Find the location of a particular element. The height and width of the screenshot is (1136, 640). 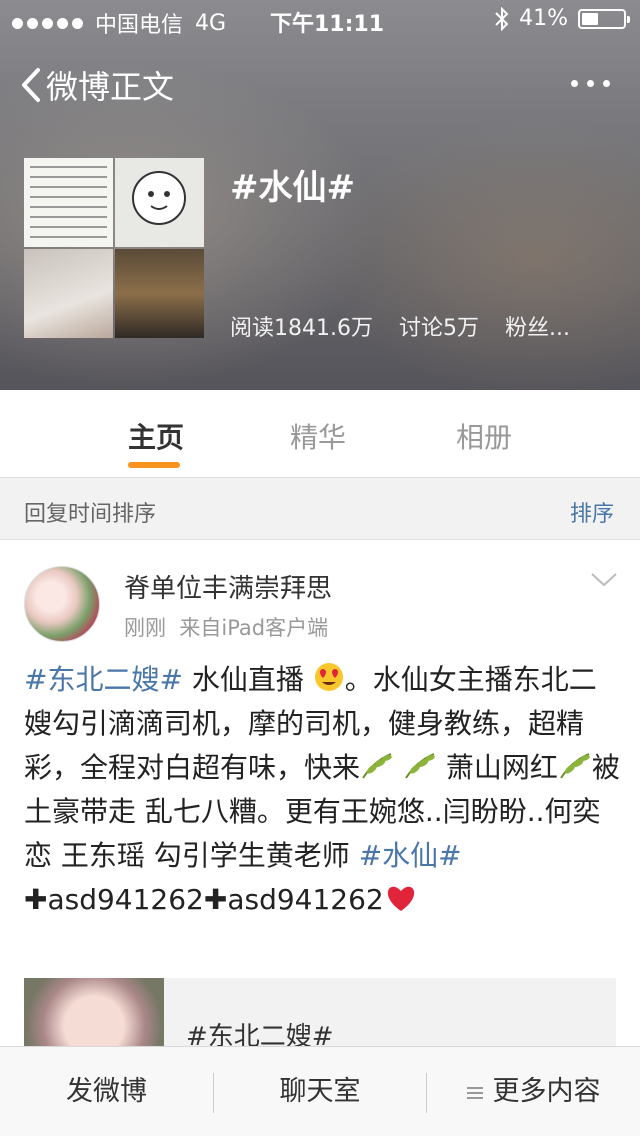

tab-featured: 精华 is located at coordinates (318, 436).